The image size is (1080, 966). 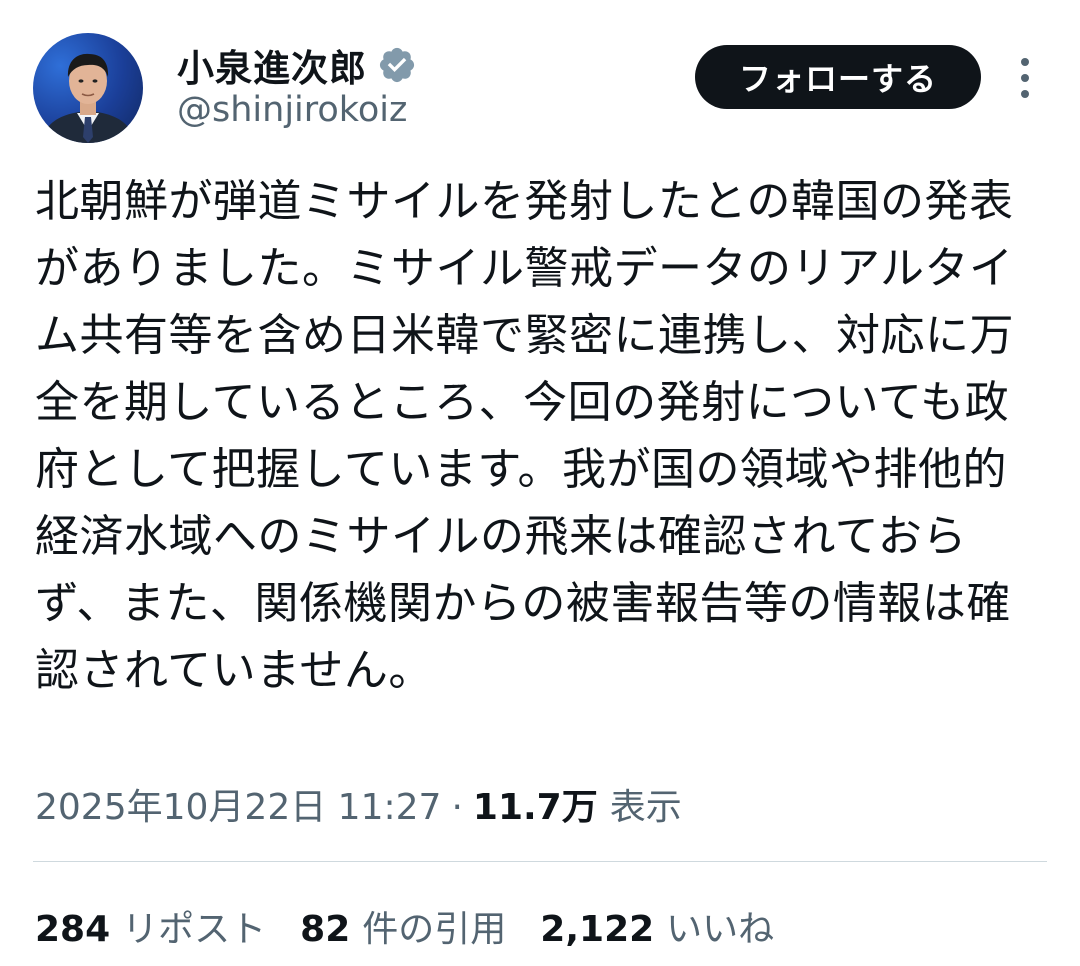 I want to click on author-name-row: 小泉進次郎, so click(x=297, y=65).